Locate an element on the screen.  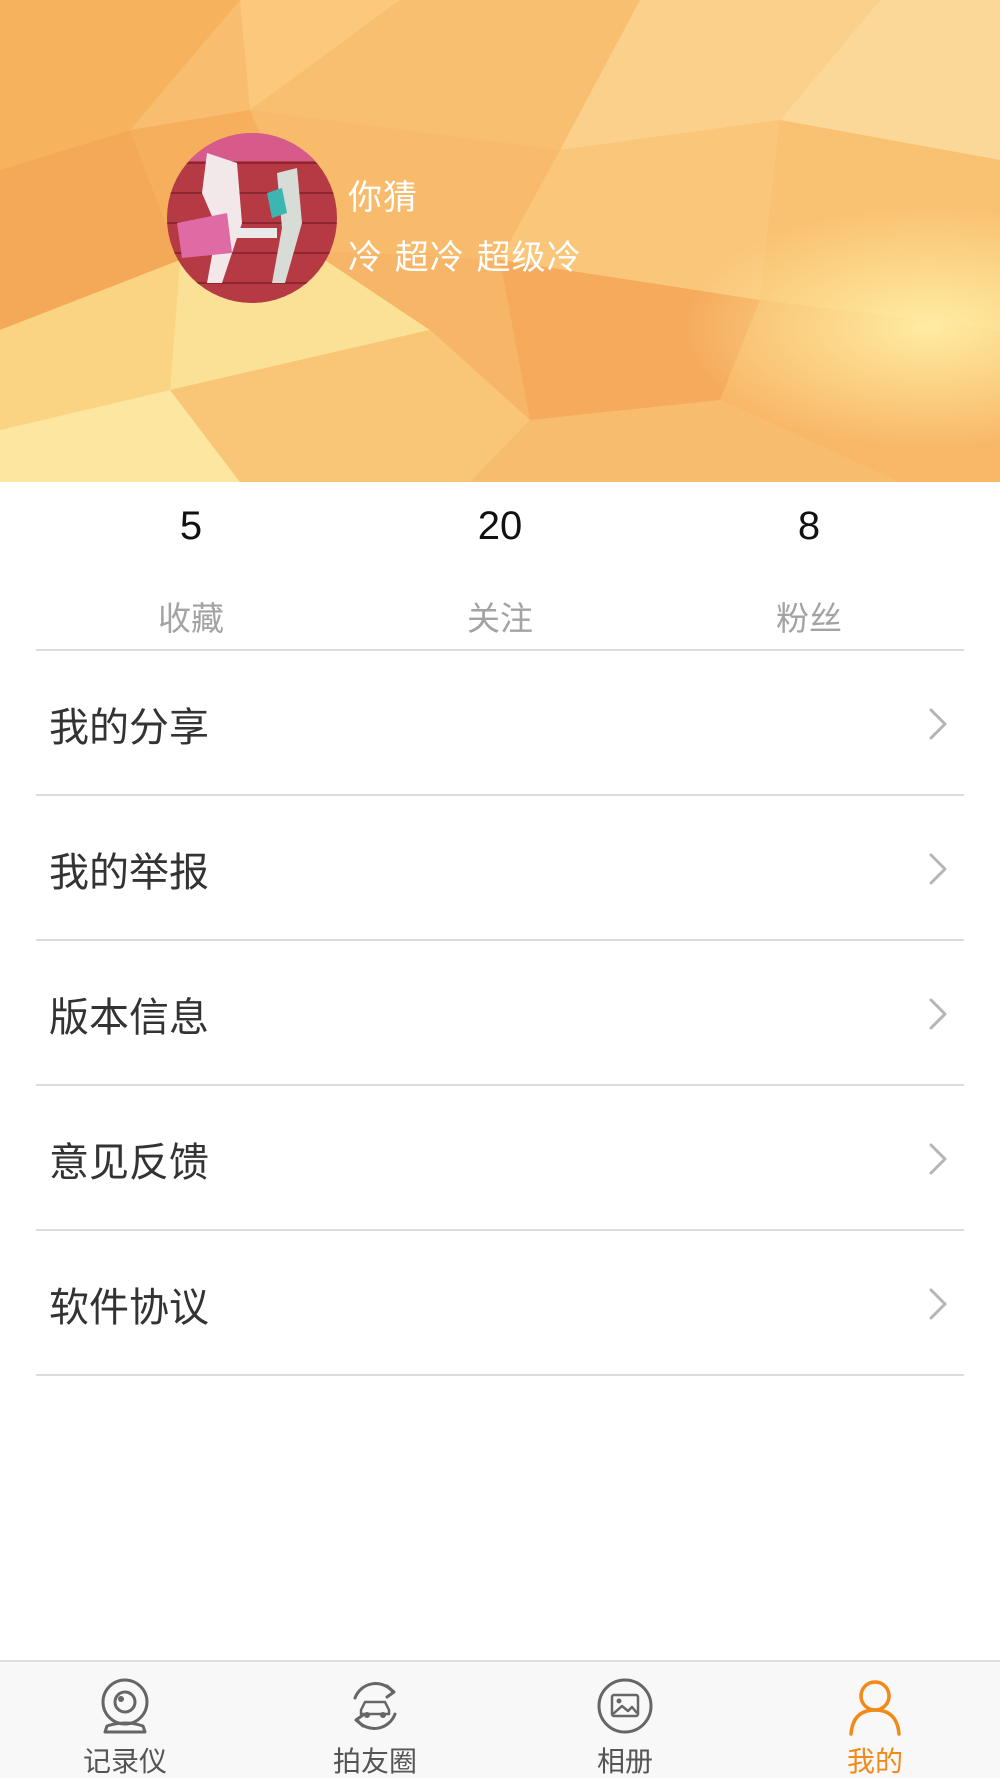
tab-album: 相册 is located at coordinates (625, 1720).